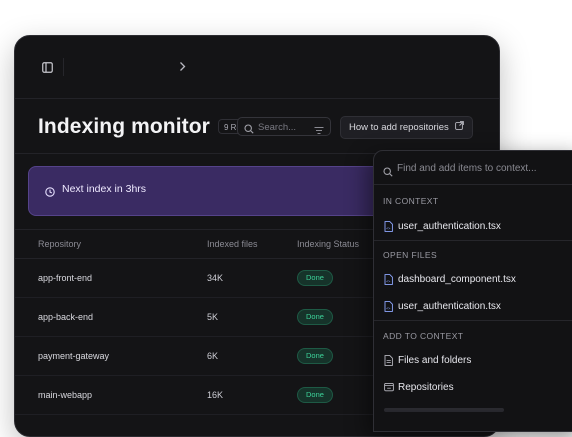  I want to click on divider, so click(63, 67).